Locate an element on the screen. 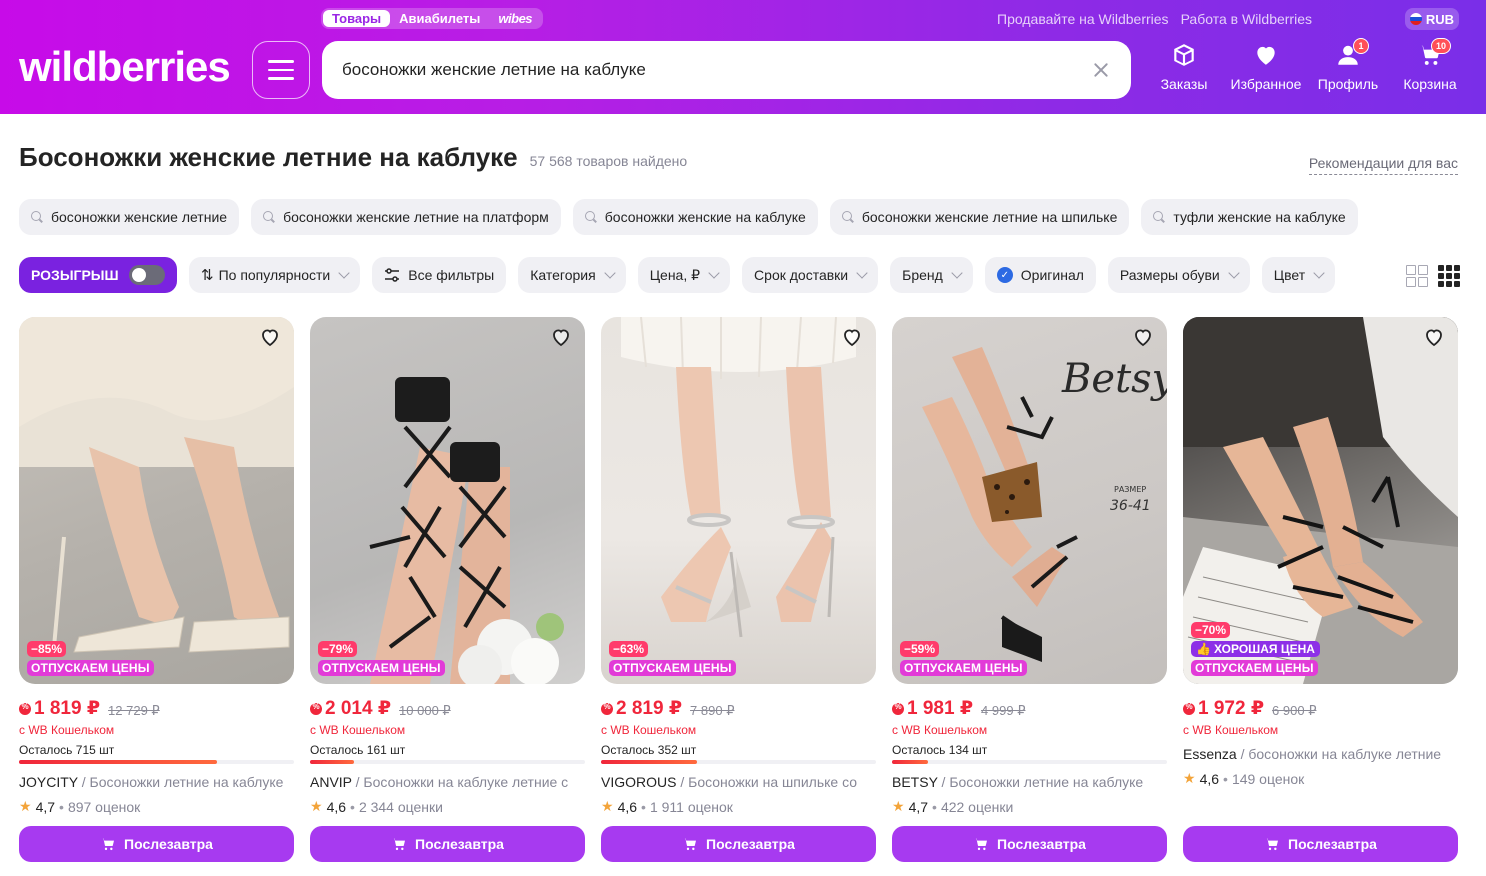 This screenshot has height=876, width=1486. stock-bar is located at coordinates (738, 762).